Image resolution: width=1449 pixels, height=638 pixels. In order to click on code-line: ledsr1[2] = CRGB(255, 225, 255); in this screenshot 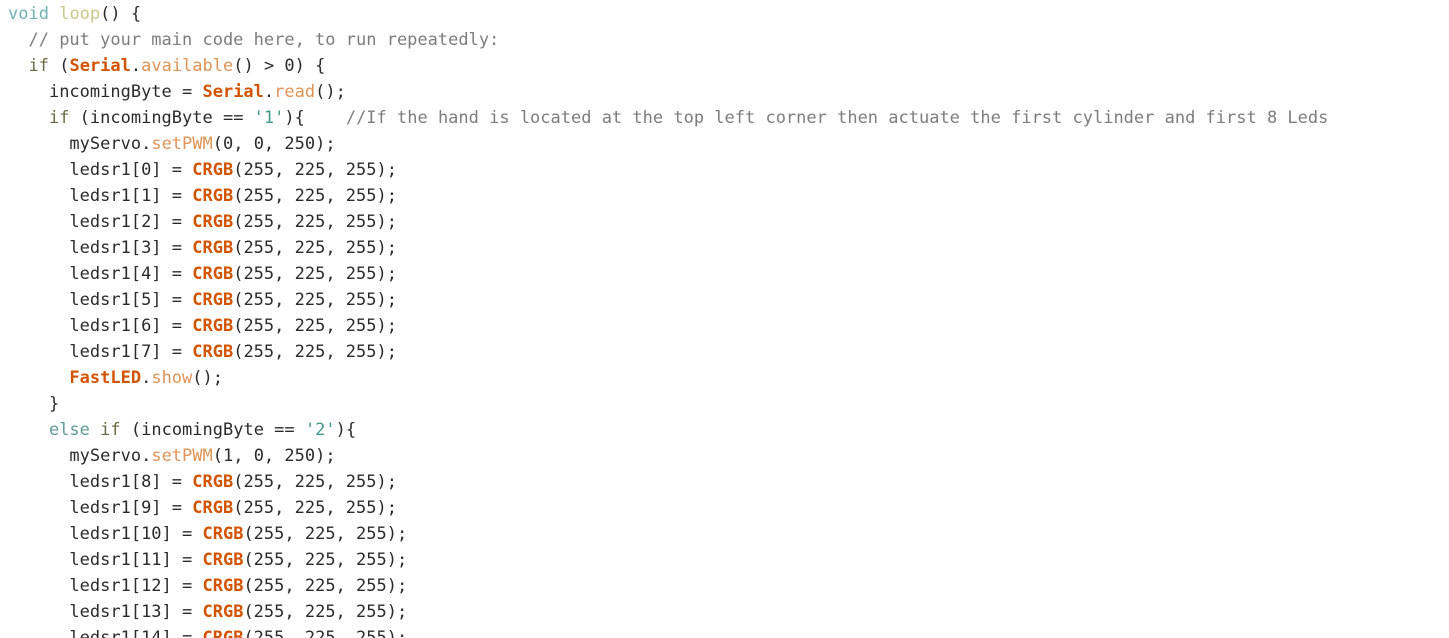, I will do `click(724, 222)`.